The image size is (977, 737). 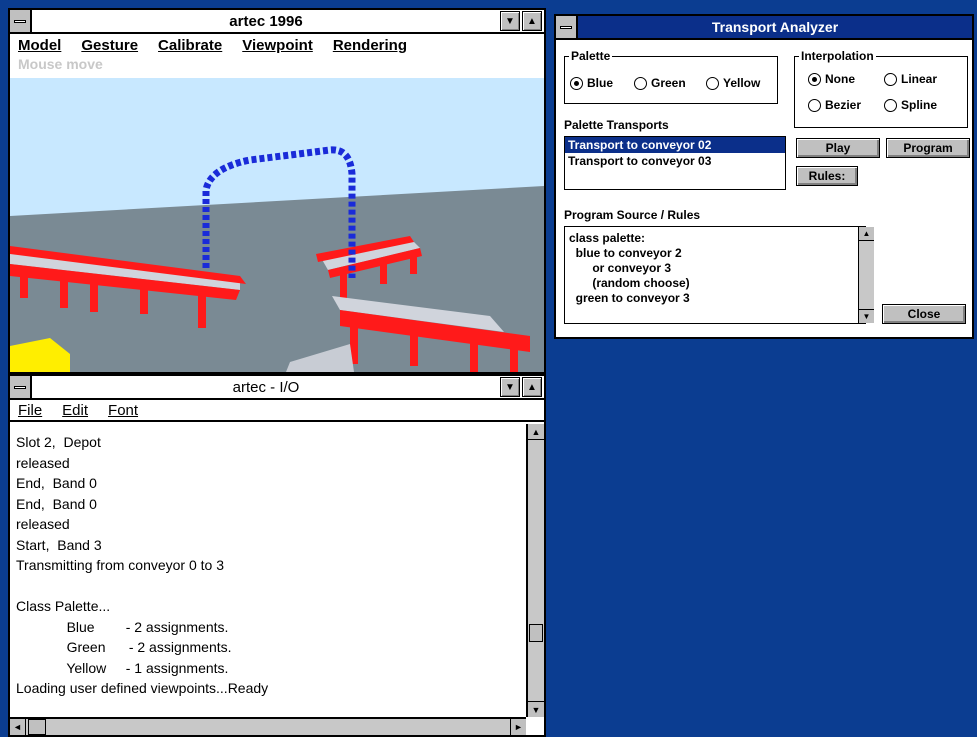 I want to click on scene-status: Mouse move, so click(x=60, y=64).